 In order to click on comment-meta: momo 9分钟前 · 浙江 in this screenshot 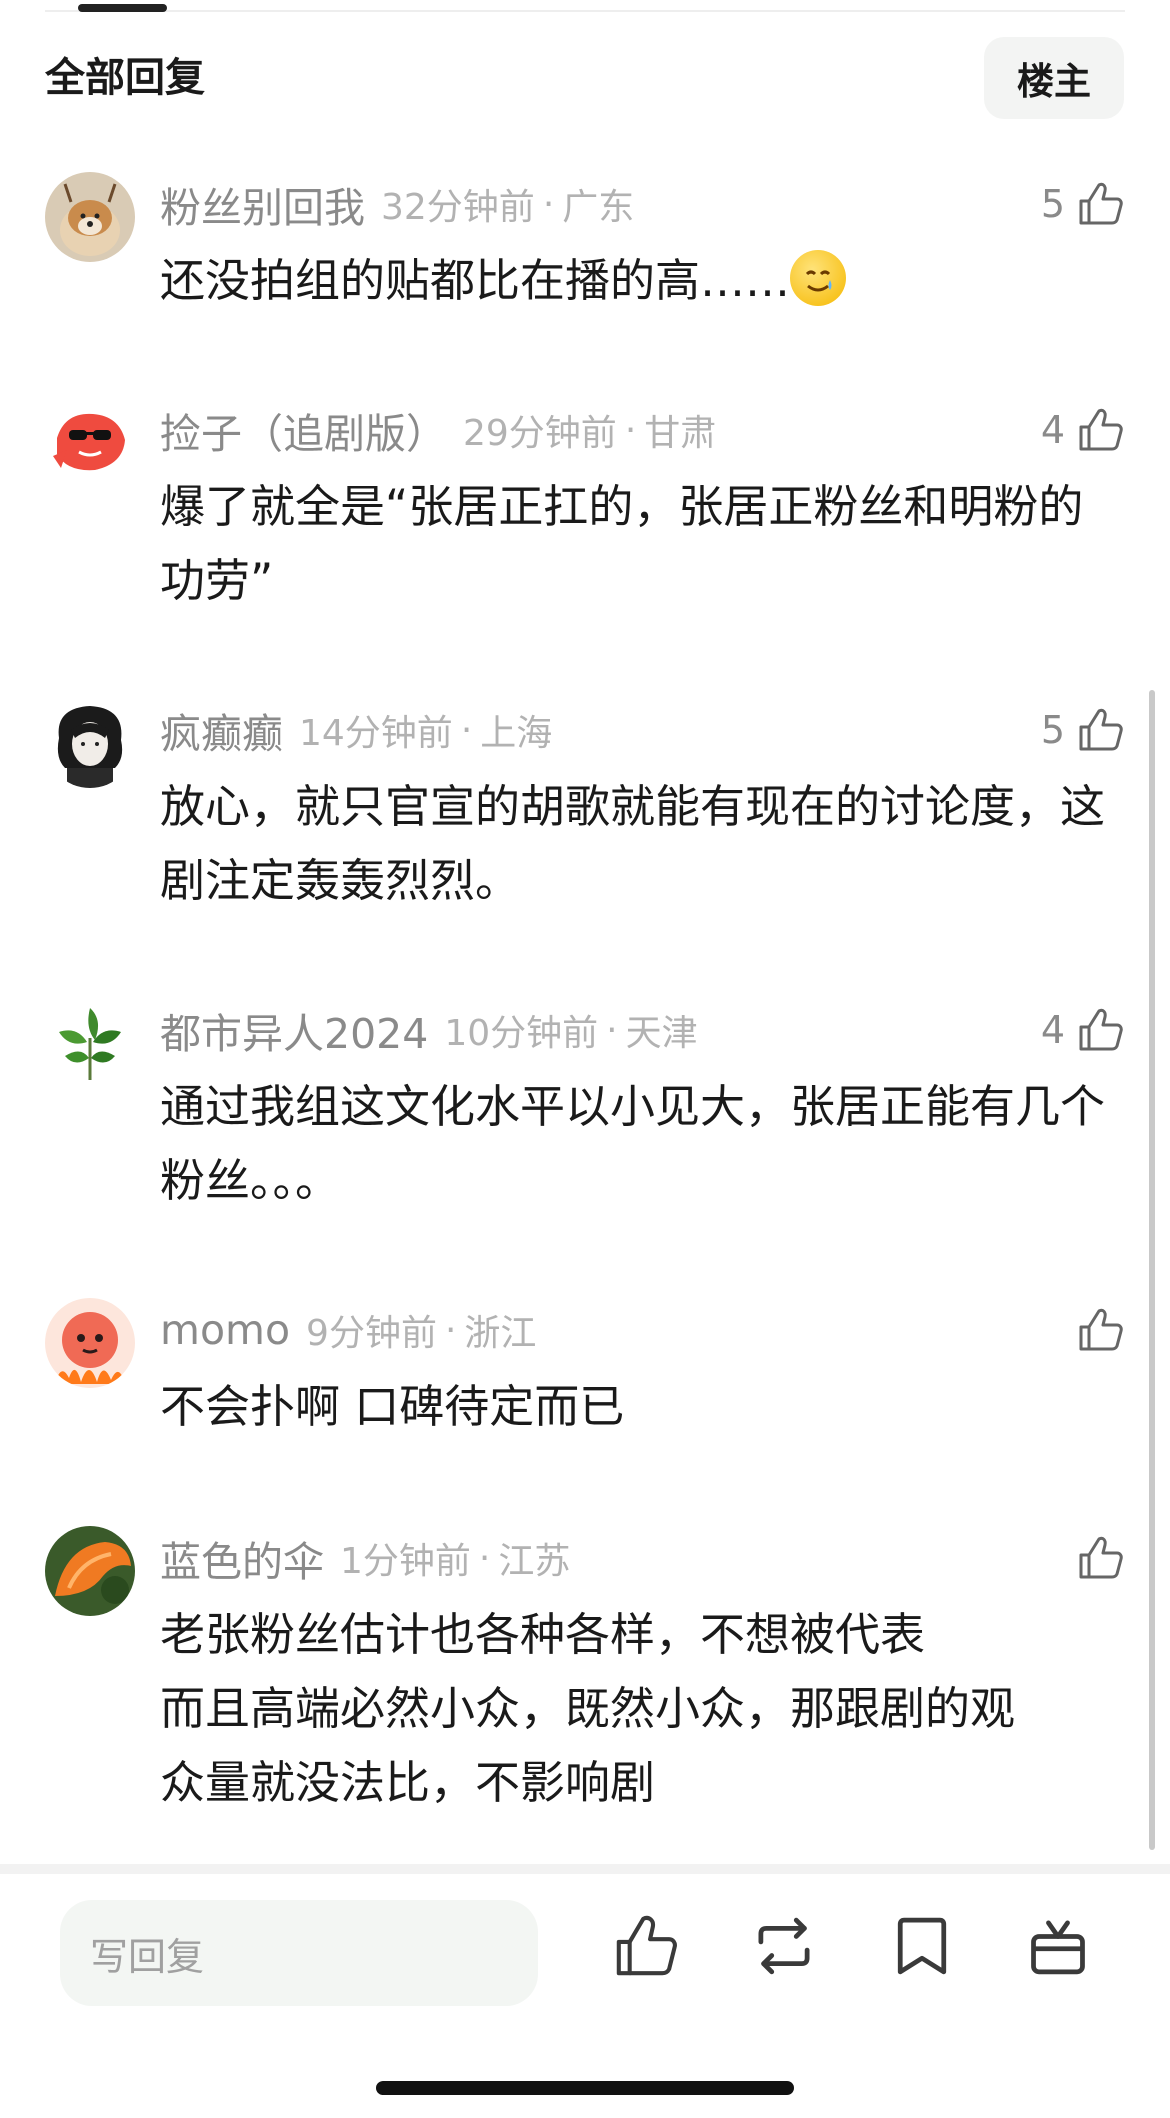, I will do `click(348, 1330)`.